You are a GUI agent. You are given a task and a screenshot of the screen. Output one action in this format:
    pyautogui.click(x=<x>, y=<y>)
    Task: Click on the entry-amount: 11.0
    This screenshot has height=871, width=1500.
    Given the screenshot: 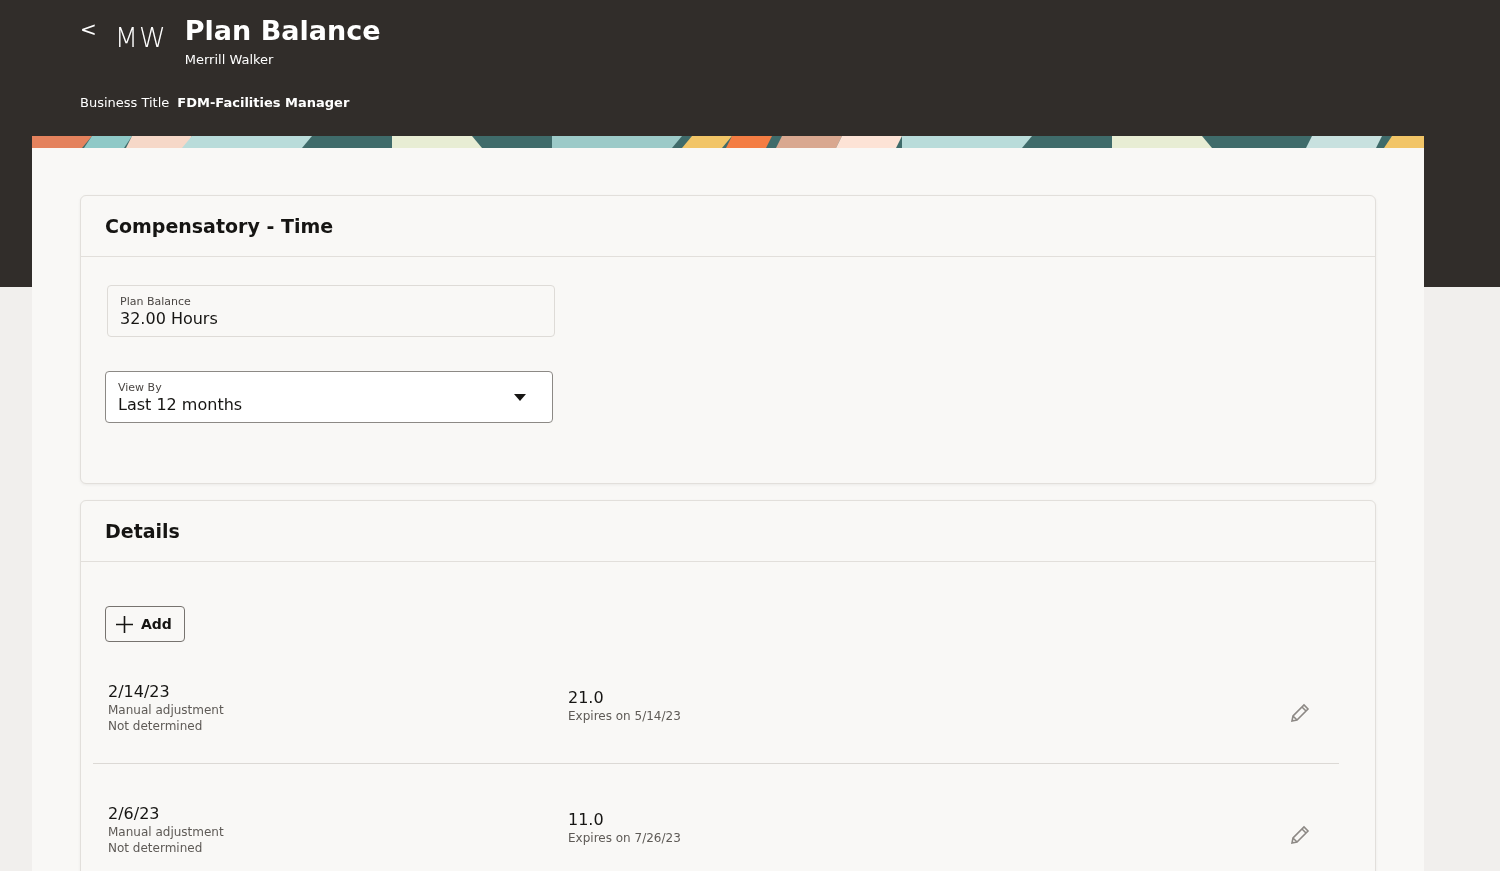 What is the action you would take?
    pyautogui.click(x=586, y=819)
    